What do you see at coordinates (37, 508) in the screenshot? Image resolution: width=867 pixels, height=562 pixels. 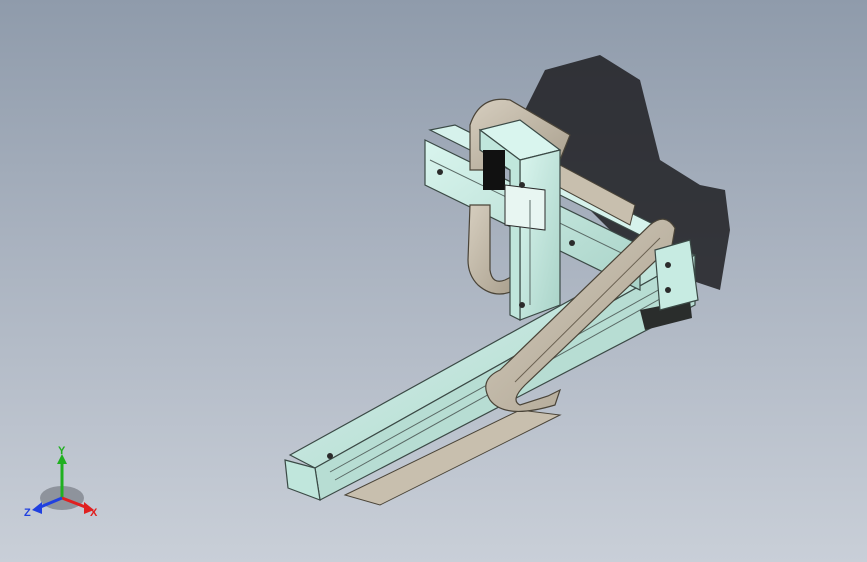 I see `z-arrow-head` at bounding box center [37, 508].